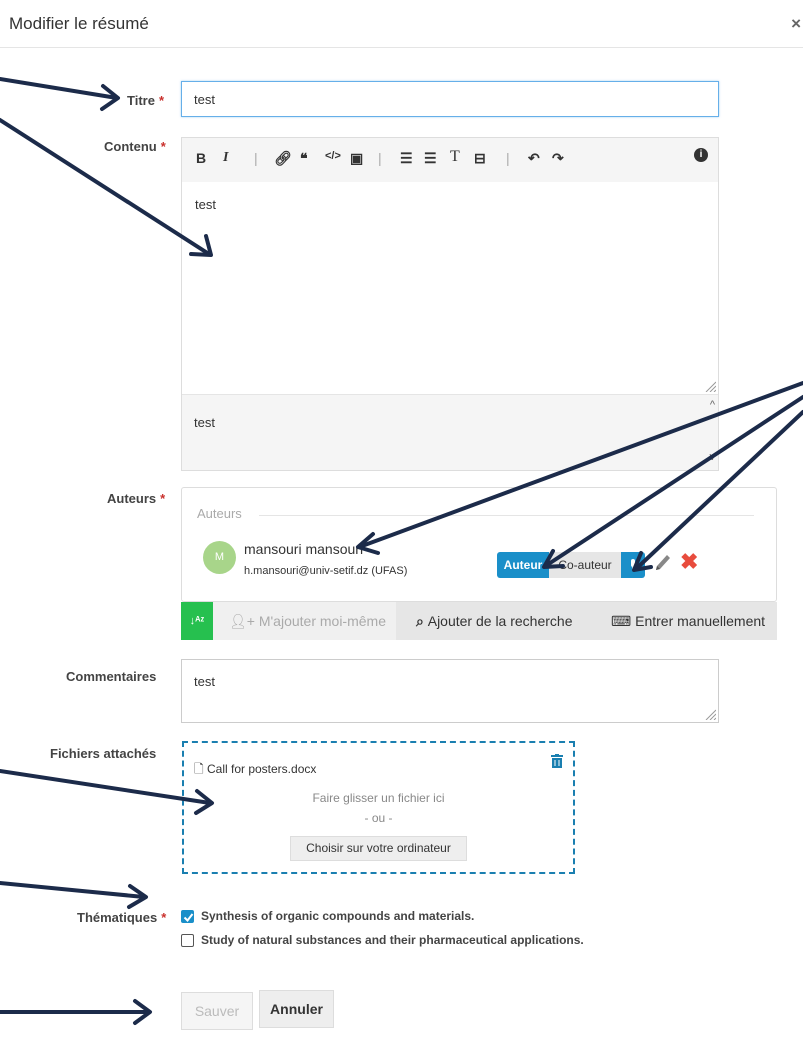  Describe the element at coordinates (122, 917) in the screenshot. I see `themes-label: Thématiques *` at that location.